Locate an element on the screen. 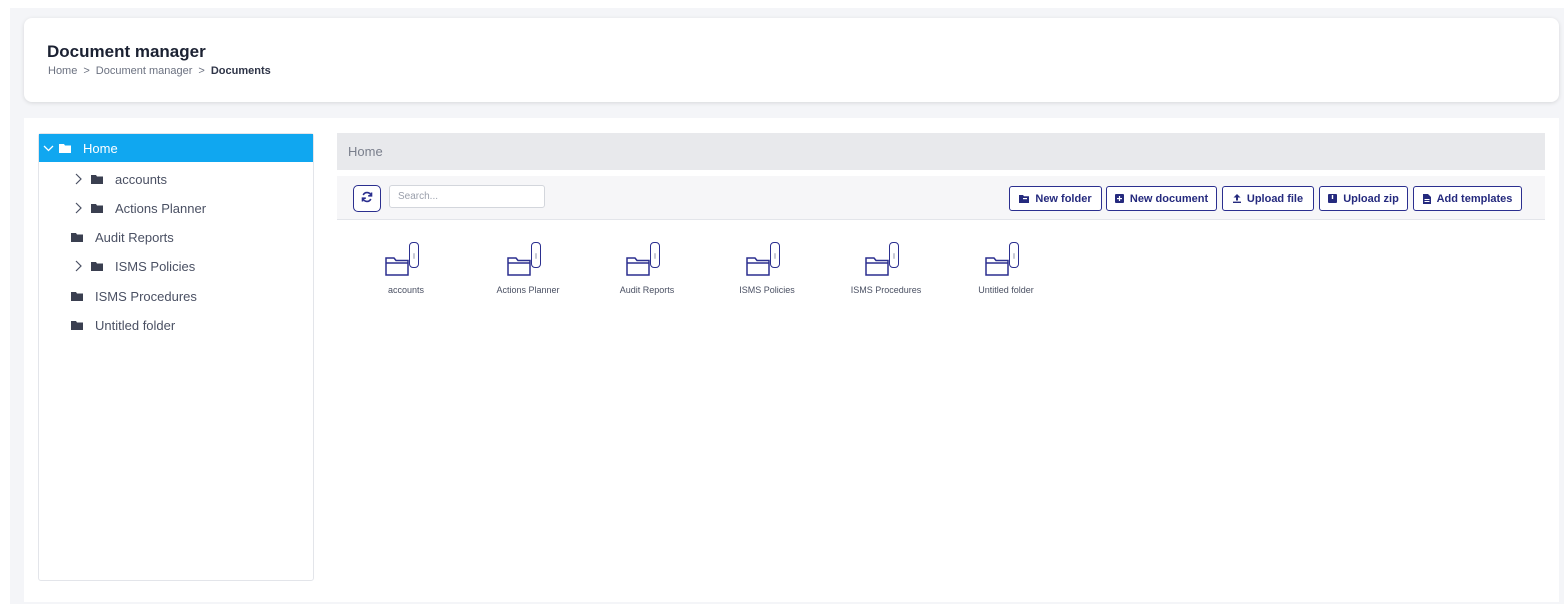  folder-tile-accounts: accounts is located at coordinates (406, 272).